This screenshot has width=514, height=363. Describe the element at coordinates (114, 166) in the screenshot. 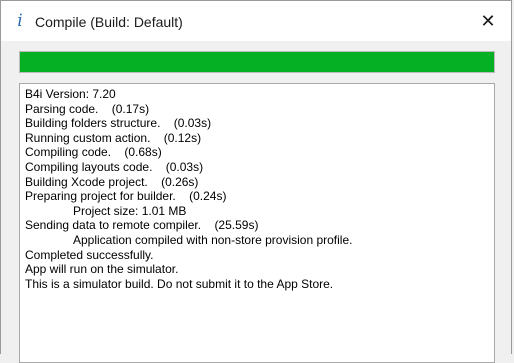

I see `log-line: Compiling layouts code. (0.03s)` at that location.